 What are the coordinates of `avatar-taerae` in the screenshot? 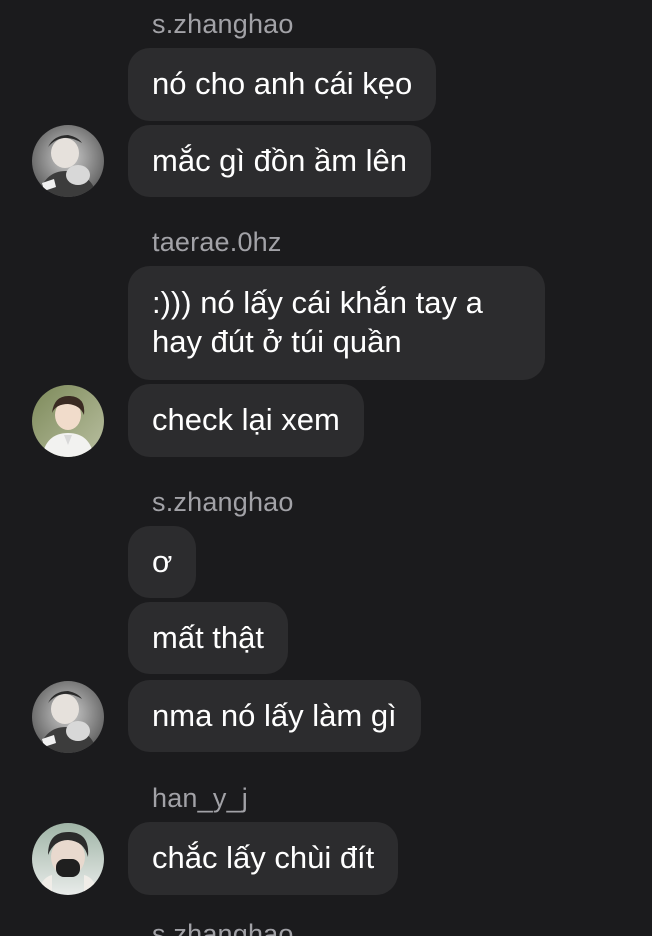 It's located at (68, 421).